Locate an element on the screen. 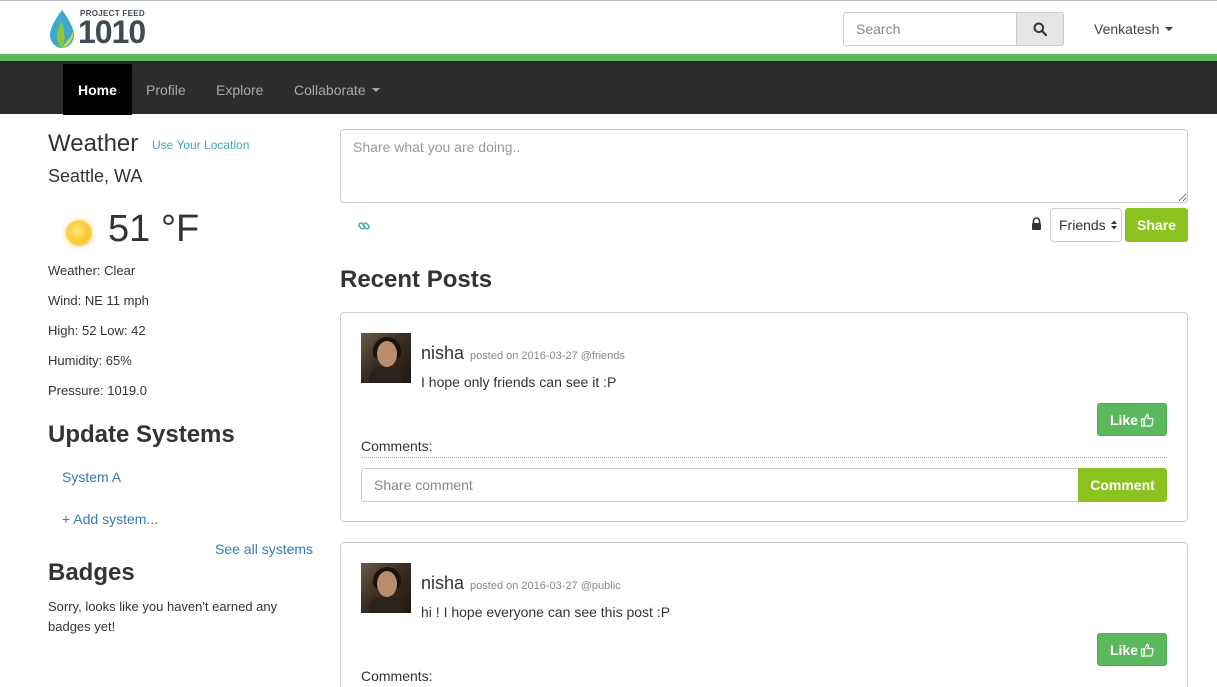 The width and height of the screenshot is (1217, 687). weather-condition: Weather: Clear is located at coordinates (92, 270).